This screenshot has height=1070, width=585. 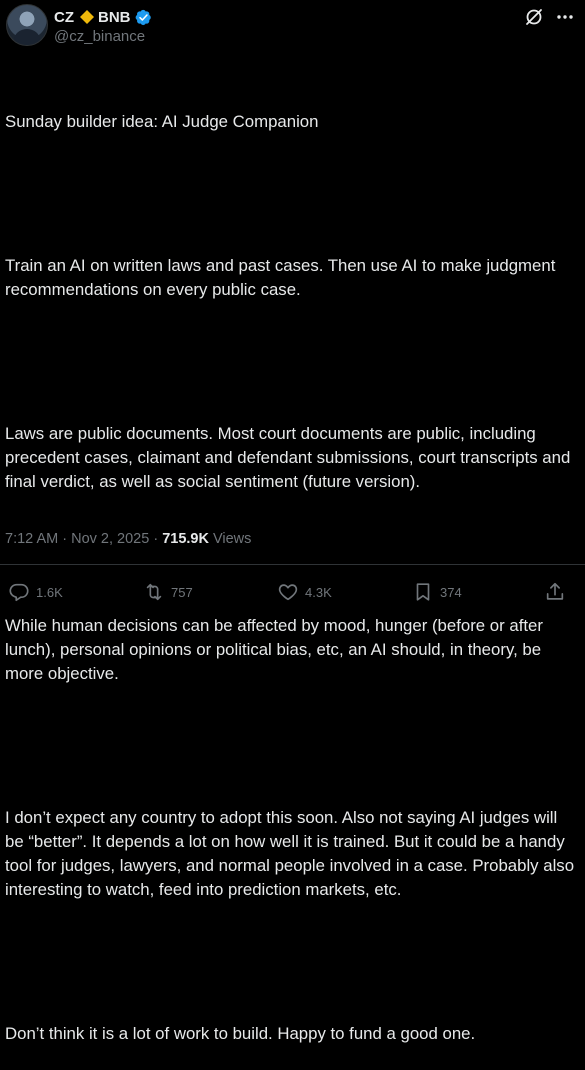 I want to click on like-icon, so click(x=288, y=592).